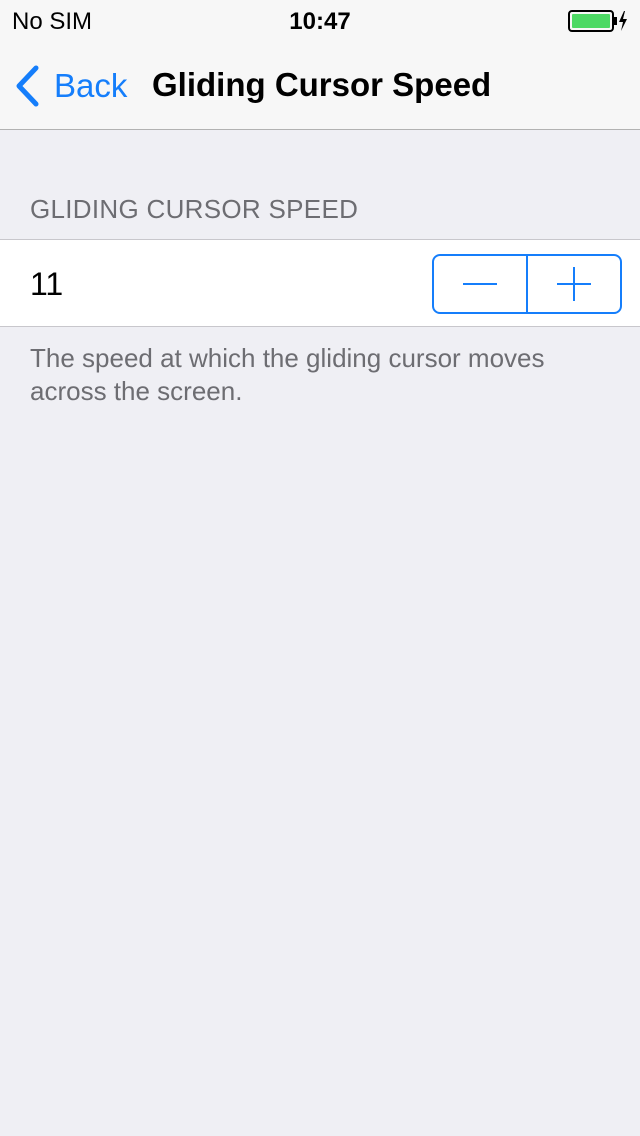  What do you see at coordinates (194, 209) in the screenshot?
I see `section-header: GLIDING CURSOR SPEED` at bounding box center [194, 209].